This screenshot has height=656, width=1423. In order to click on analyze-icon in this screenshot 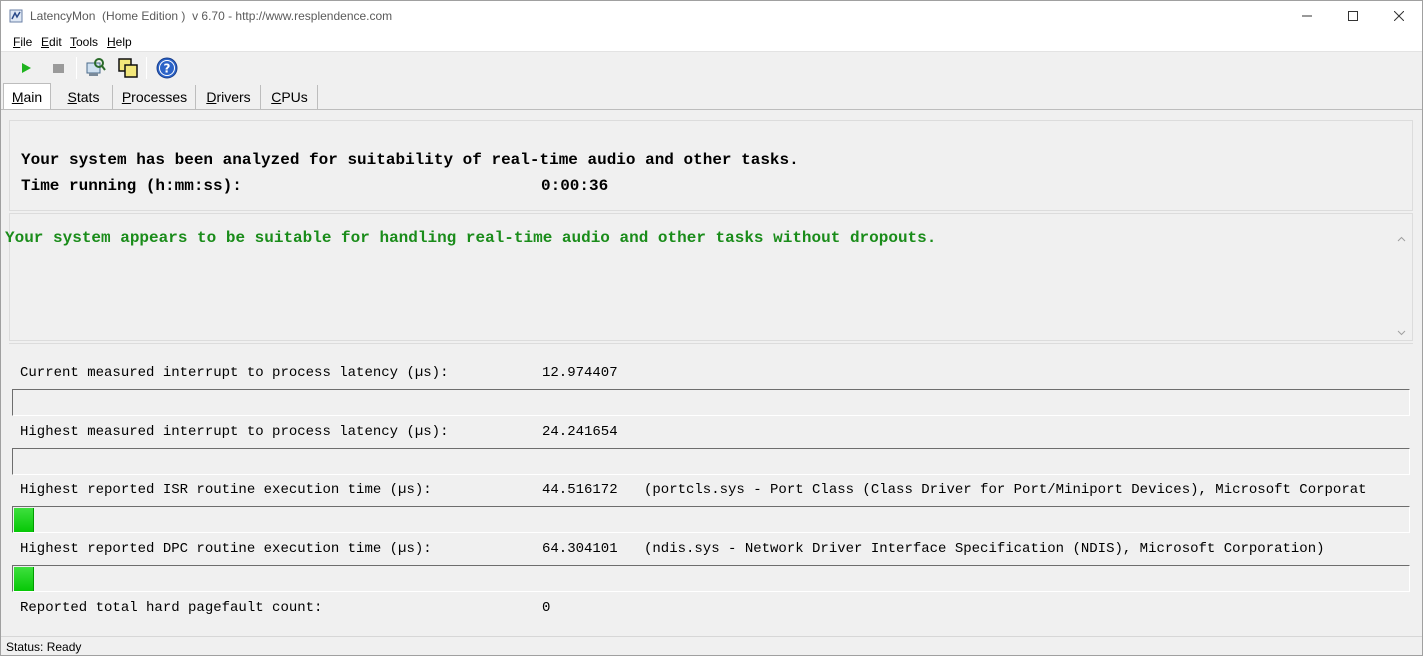, I will do `click(96, 67)`.